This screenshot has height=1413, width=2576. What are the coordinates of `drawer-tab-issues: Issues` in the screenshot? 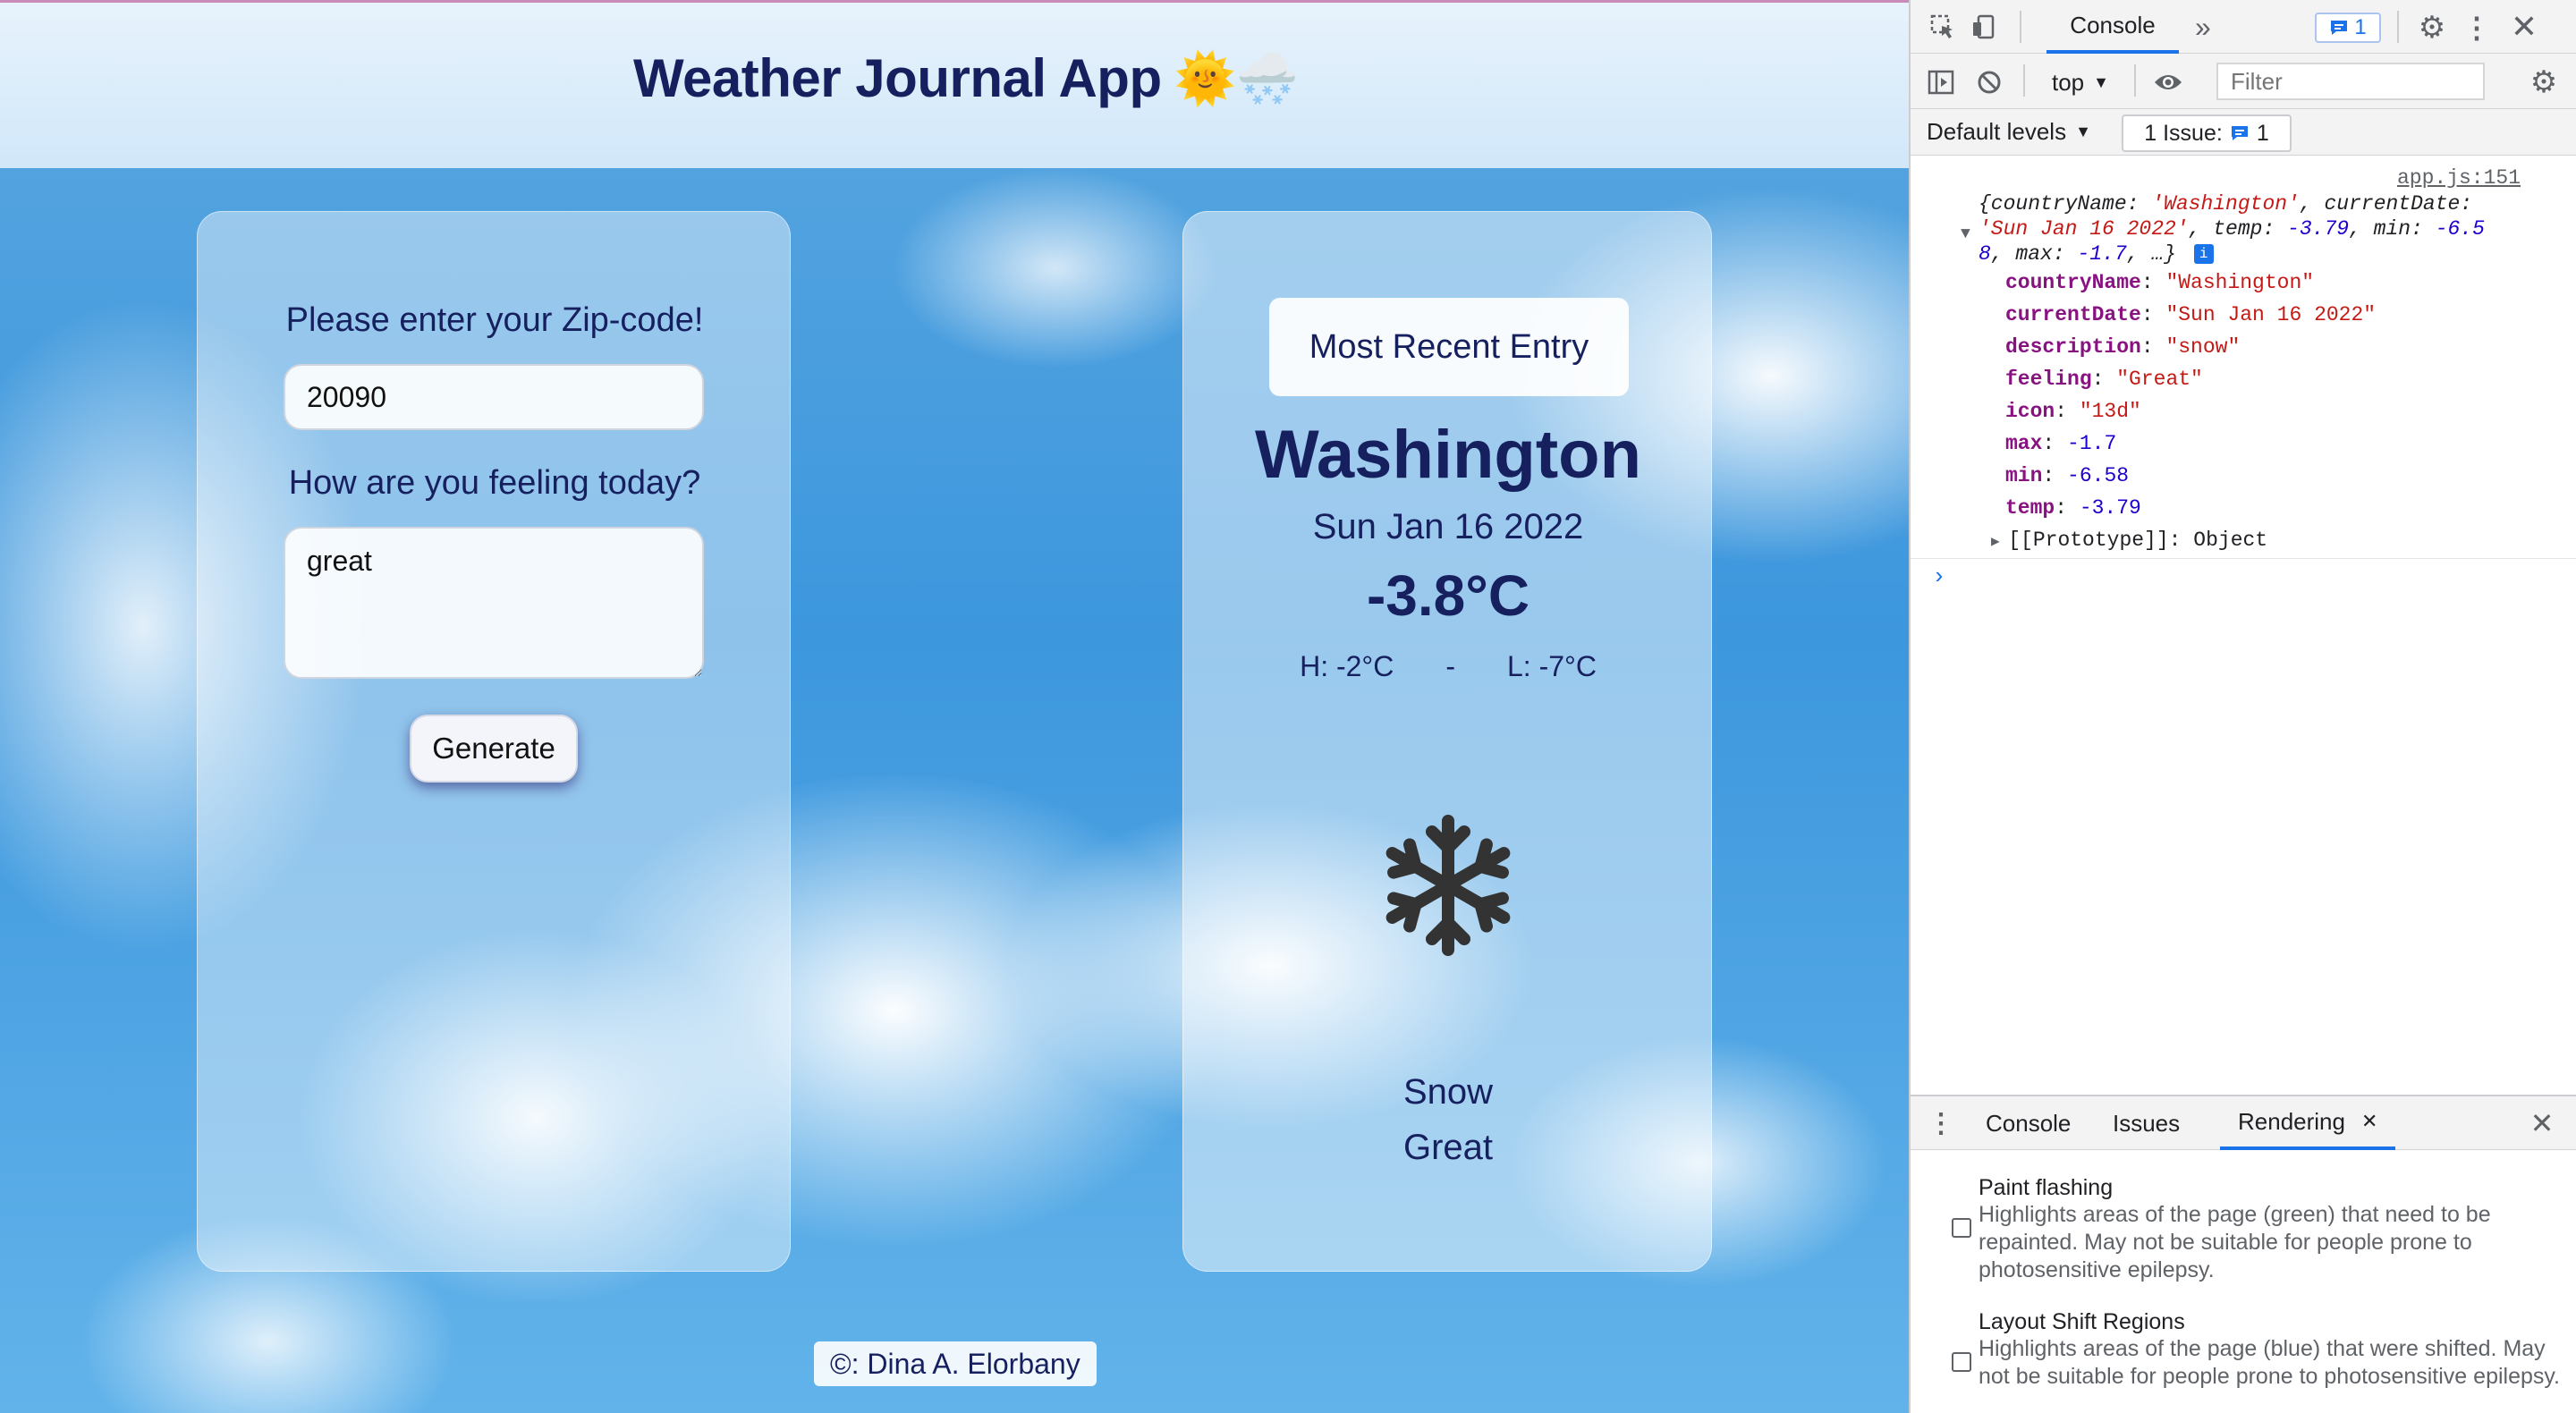 It's located at (2146, 1123).